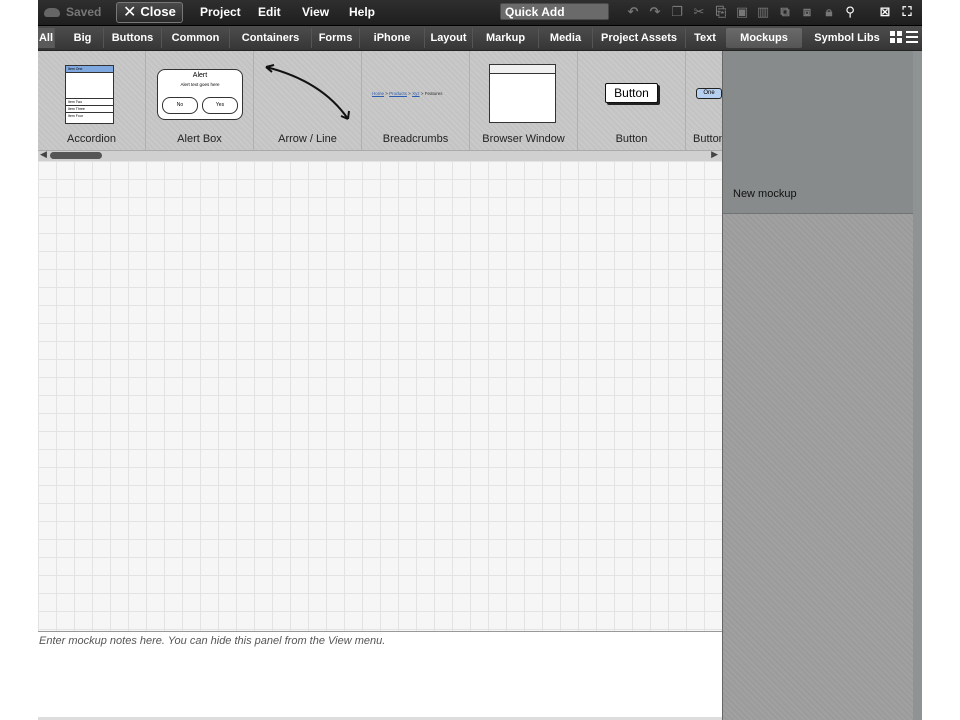 This screenshot has width=960, height=720. What do you see at coordinates (850, 12) in the screenshot?
I see `search-icon: ⚲` at bounding box center [850, 12].